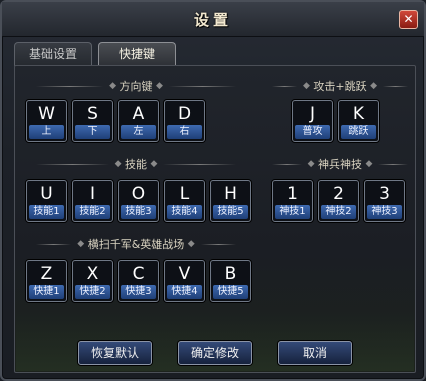 Image resolution: width=426 pixels, height=381 pixels. I want to click on key-function: 技能4, so click(184, 212).